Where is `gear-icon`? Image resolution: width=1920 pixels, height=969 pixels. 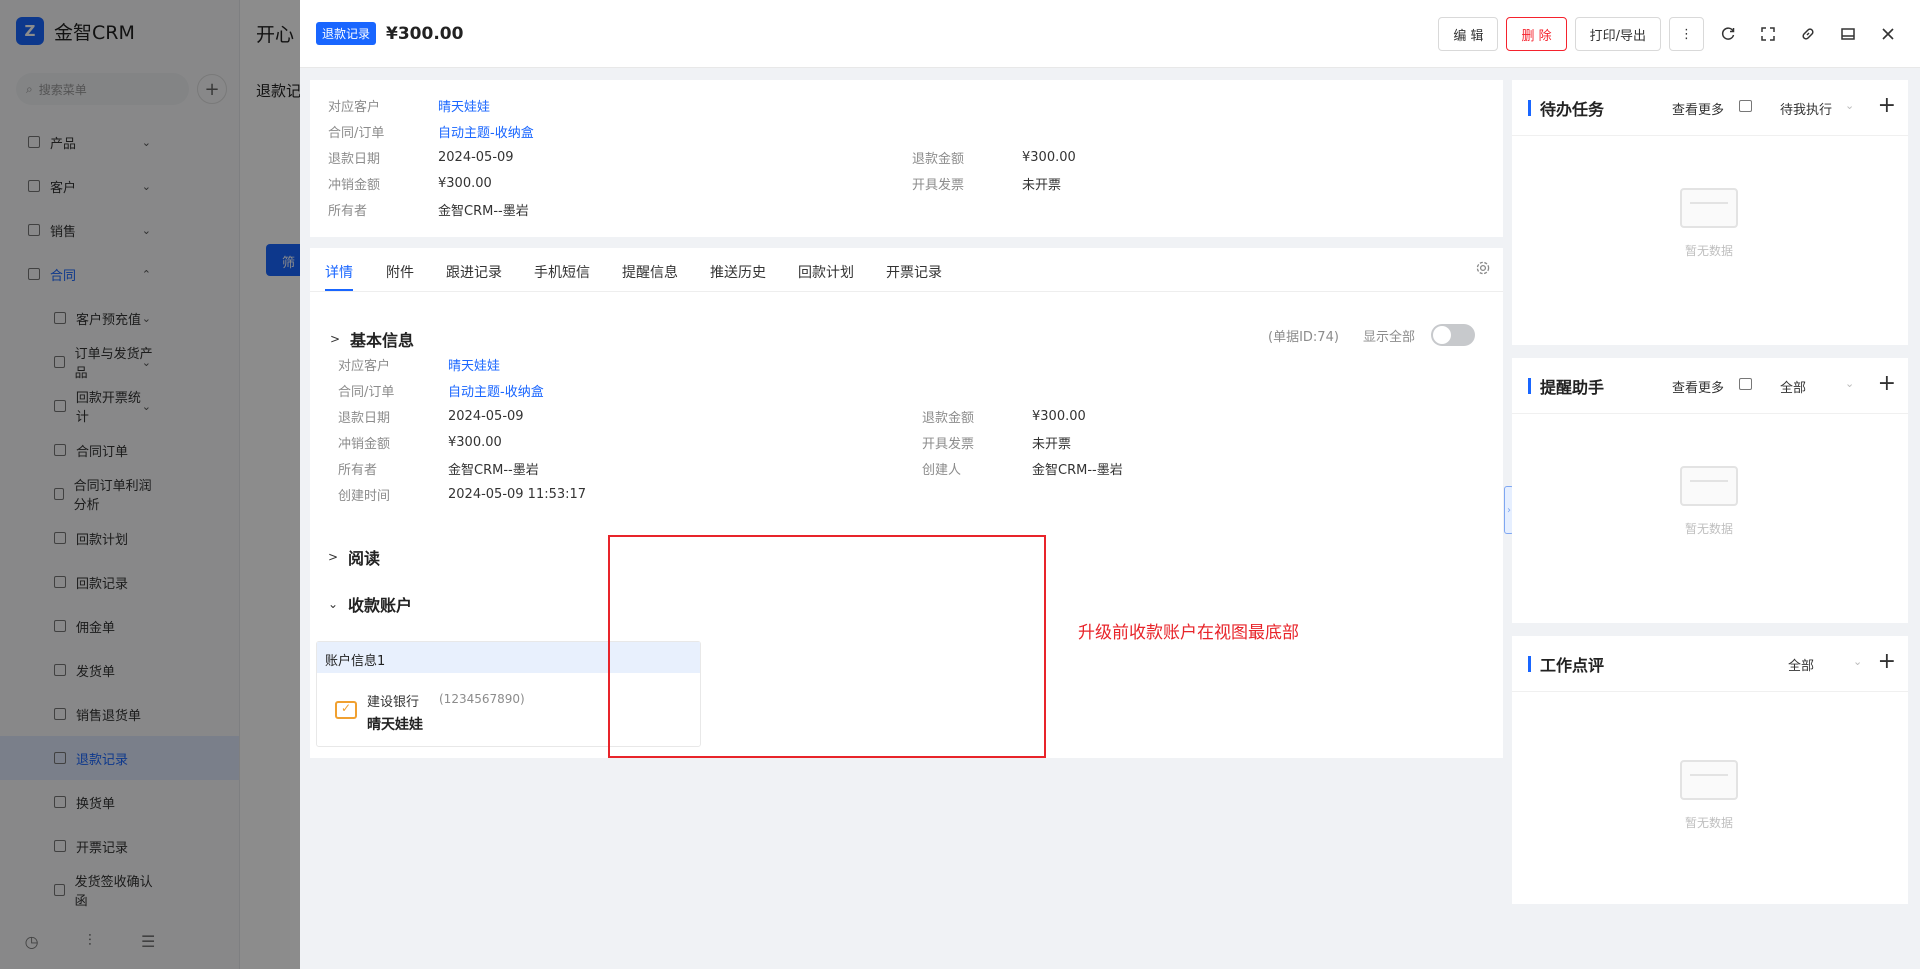
gear-icon is located at coordinates (1483, 270).